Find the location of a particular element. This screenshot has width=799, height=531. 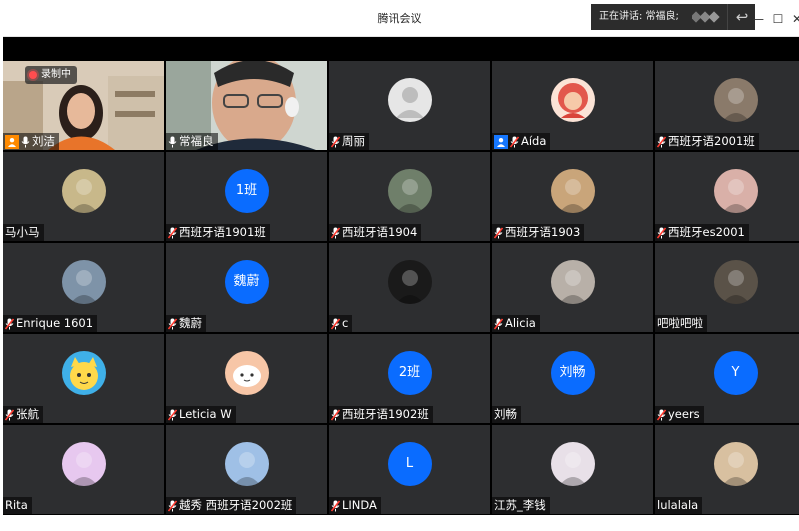

participant-name-bar: lulalala is located at coordinates (679, 505).